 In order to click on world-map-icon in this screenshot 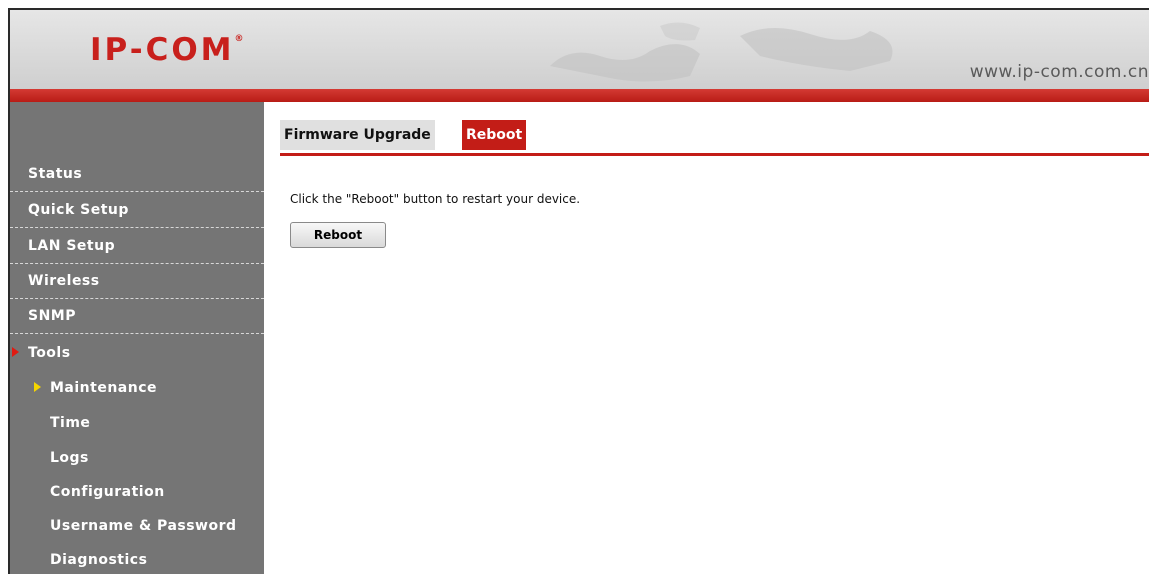, I will do `click(721, 52)`.